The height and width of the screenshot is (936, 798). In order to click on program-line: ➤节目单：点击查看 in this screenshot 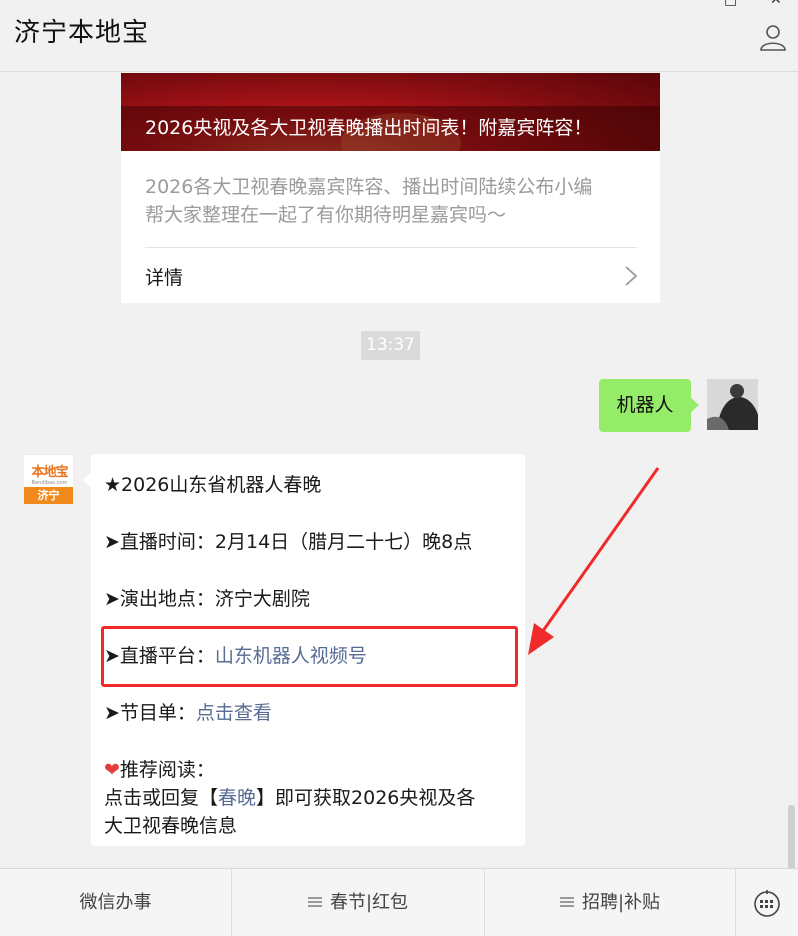, I will do `click(188, 711)`.